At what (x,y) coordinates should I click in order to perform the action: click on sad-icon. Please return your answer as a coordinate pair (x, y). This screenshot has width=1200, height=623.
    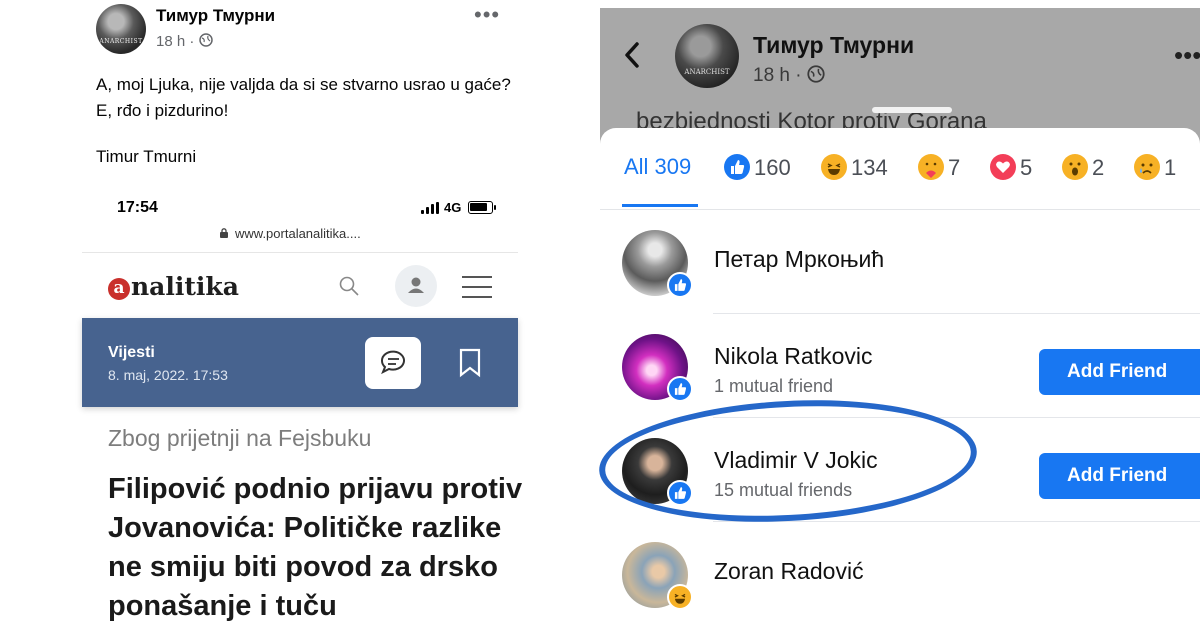
    Looking at the image, I should click on (1147, 167).